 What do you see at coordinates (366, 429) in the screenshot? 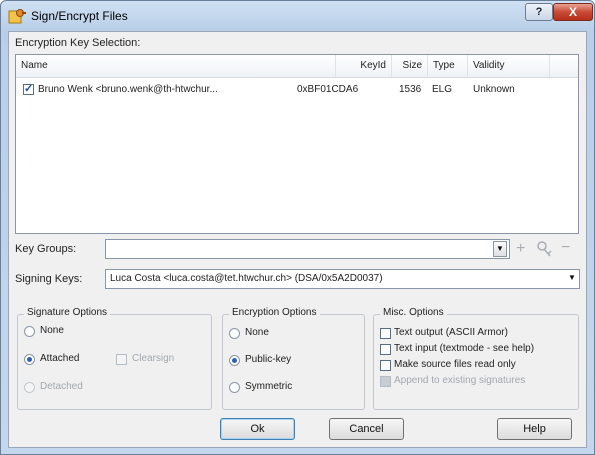
I see `cancel-button: Cancel` at bounding box center [366, 429].